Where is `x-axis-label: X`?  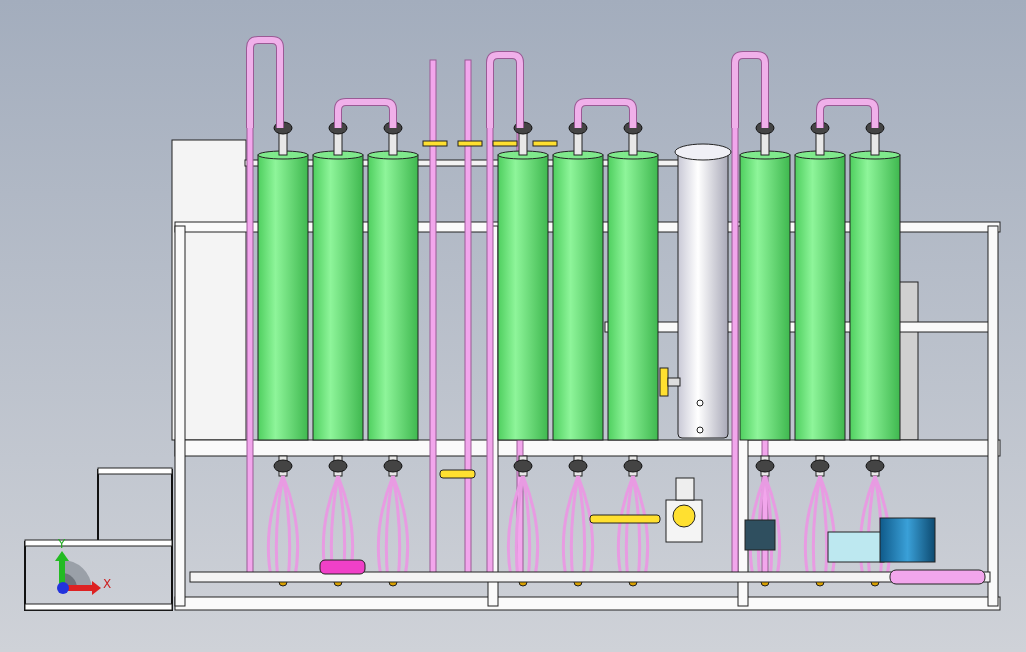
x-axis-label: X is located at coordinates (107, 584).